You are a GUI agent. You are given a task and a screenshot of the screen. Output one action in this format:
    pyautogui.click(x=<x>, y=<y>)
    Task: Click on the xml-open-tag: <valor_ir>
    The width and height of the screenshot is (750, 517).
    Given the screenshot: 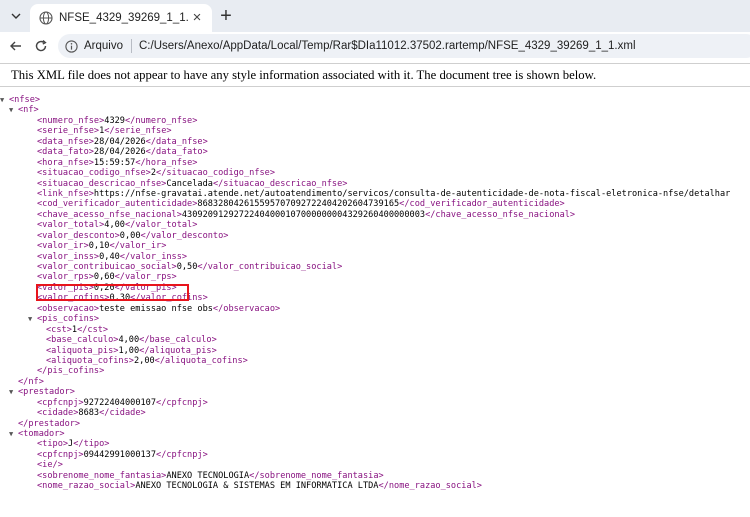 What is the action you would take?
    pyautogui.click(x=63, y=246)
    